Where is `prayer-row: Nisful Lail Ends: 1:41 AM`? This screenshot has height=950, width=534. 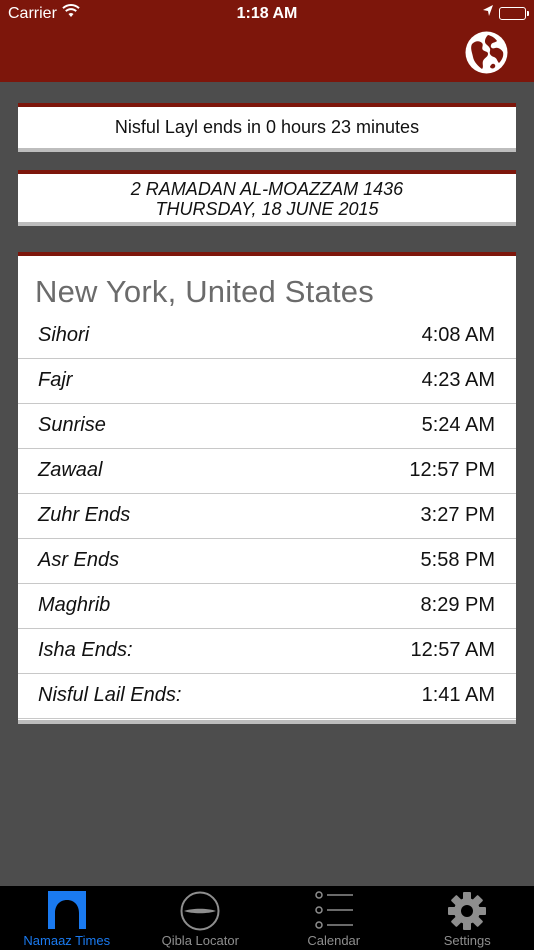
prayer-row: Nisful Lail Ends: 1:41 AM is located at coordinates (267, 696).